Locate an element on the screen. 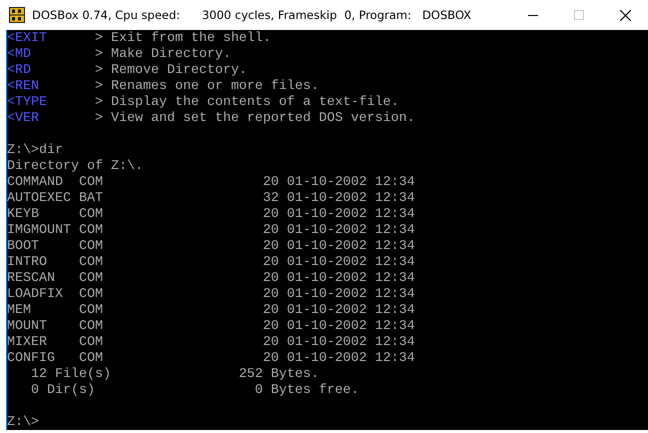 The width and height of the screenshot is (648, 433). file-name: MOUNT is located at coordinates (27, 327).